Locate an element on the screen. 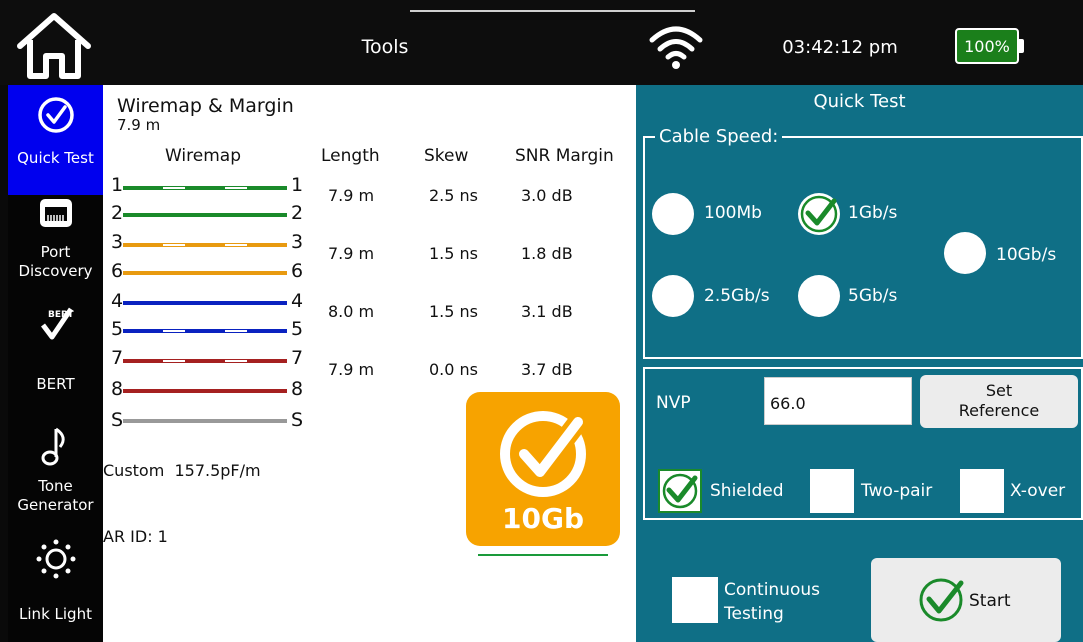 Image resolution: width=1083 pixels, height=642 pixels. pin-right: 5 is located at coordinates (297, 329).